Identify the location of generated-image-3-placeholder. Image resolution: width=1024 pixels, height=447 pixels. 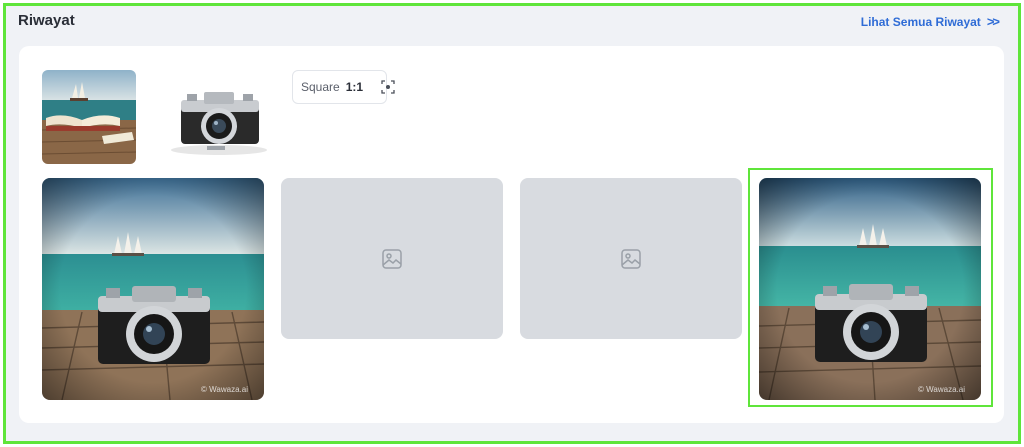
(631, 258).